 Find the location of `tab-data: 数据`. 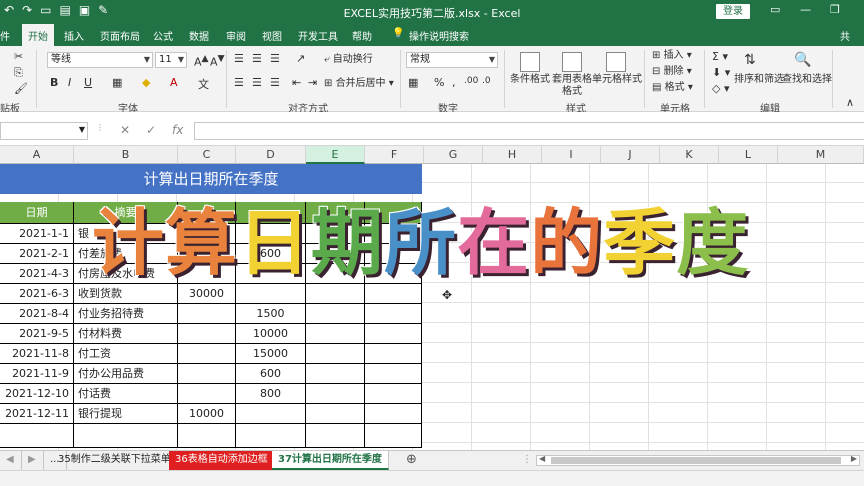

tab-data: 数据 is located at coordinates (199, 35).